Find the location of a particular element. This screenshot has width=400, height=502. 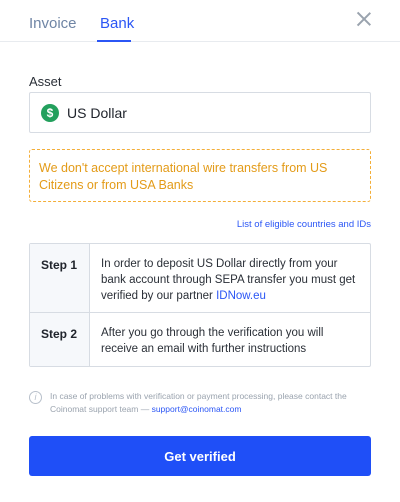

tab-invoice: Invoice is located at coordinates (53, 23).